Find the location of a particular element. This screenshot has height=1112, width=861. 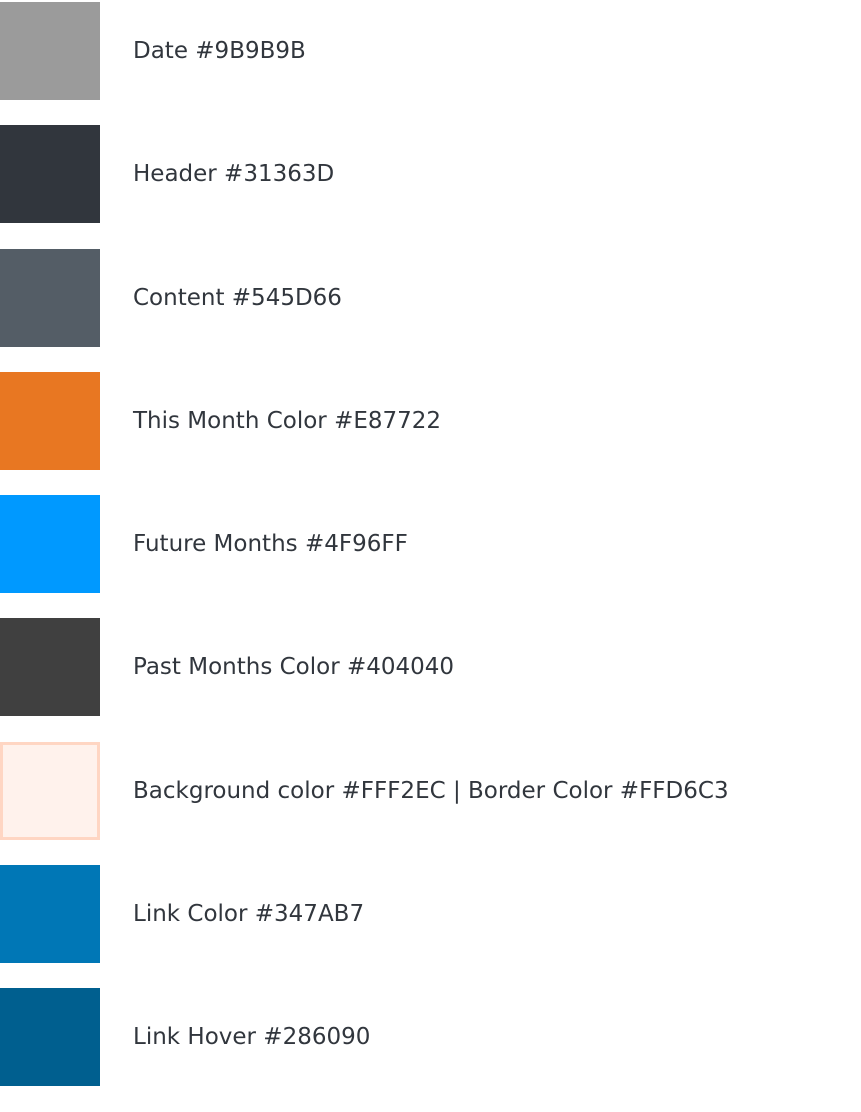

swatch-label-past-months: Past Months Color #404040 is located at coordinates (294, 667).